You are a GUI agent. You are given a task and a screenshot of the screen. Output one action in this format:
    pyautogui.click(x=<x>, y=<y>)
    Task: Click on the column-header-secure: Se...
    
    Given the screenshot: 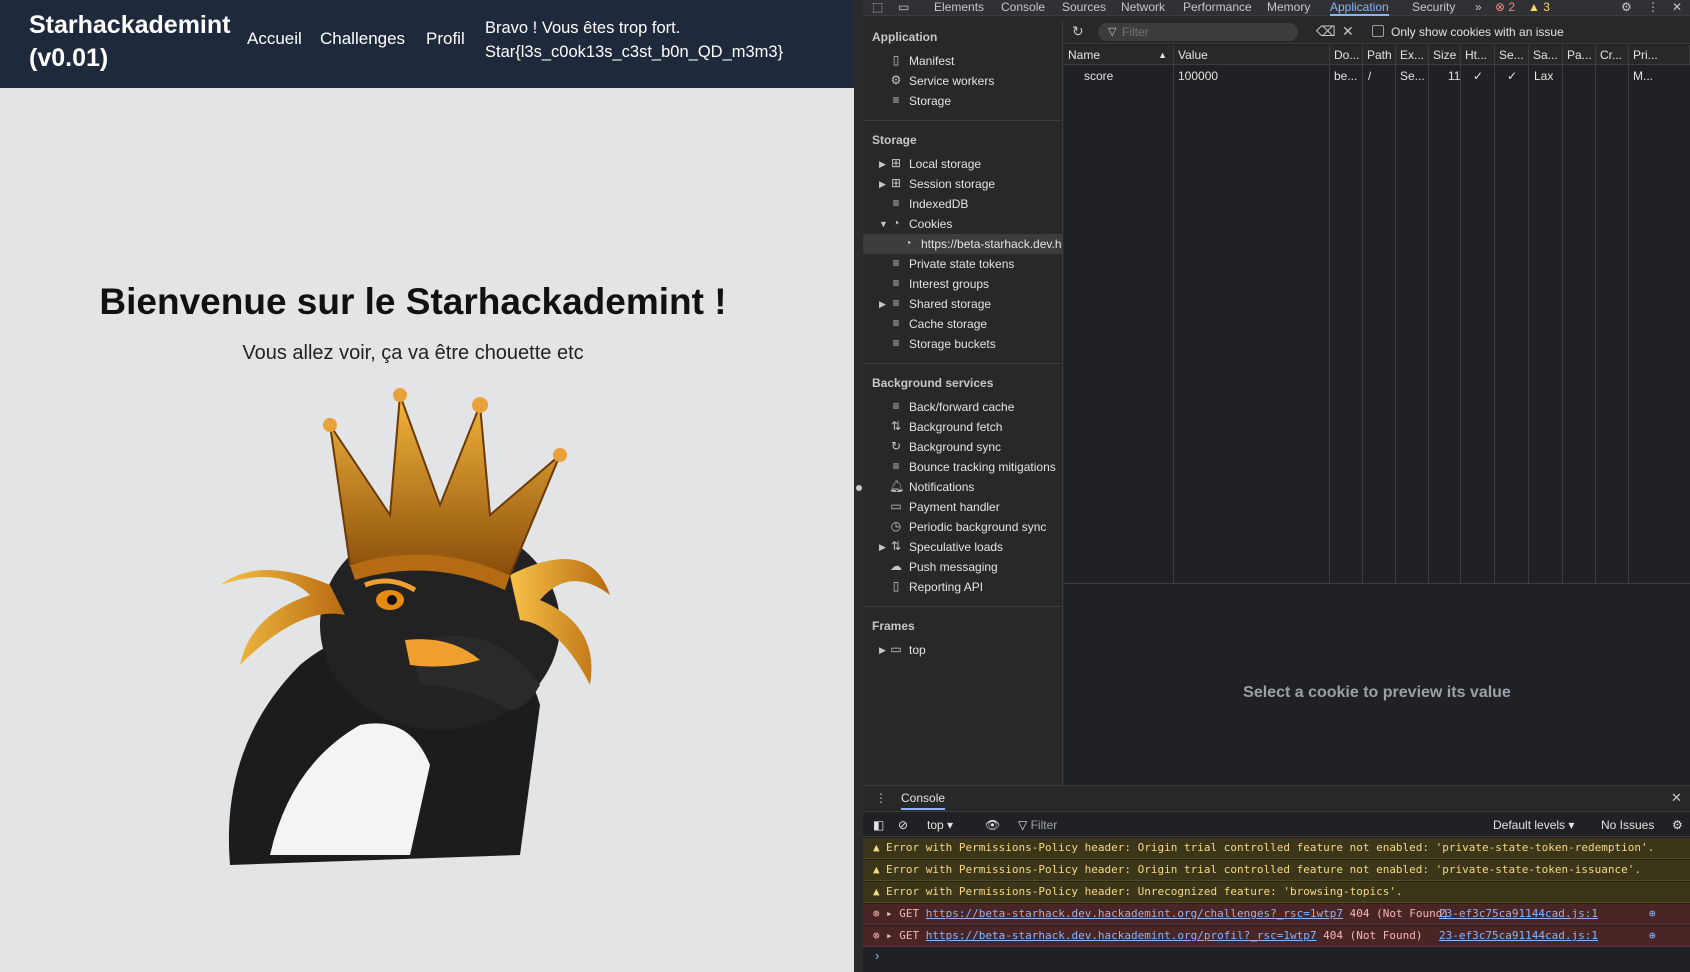 What is the action you would take?
    pyautogui.click(x=1512, y=55)
    